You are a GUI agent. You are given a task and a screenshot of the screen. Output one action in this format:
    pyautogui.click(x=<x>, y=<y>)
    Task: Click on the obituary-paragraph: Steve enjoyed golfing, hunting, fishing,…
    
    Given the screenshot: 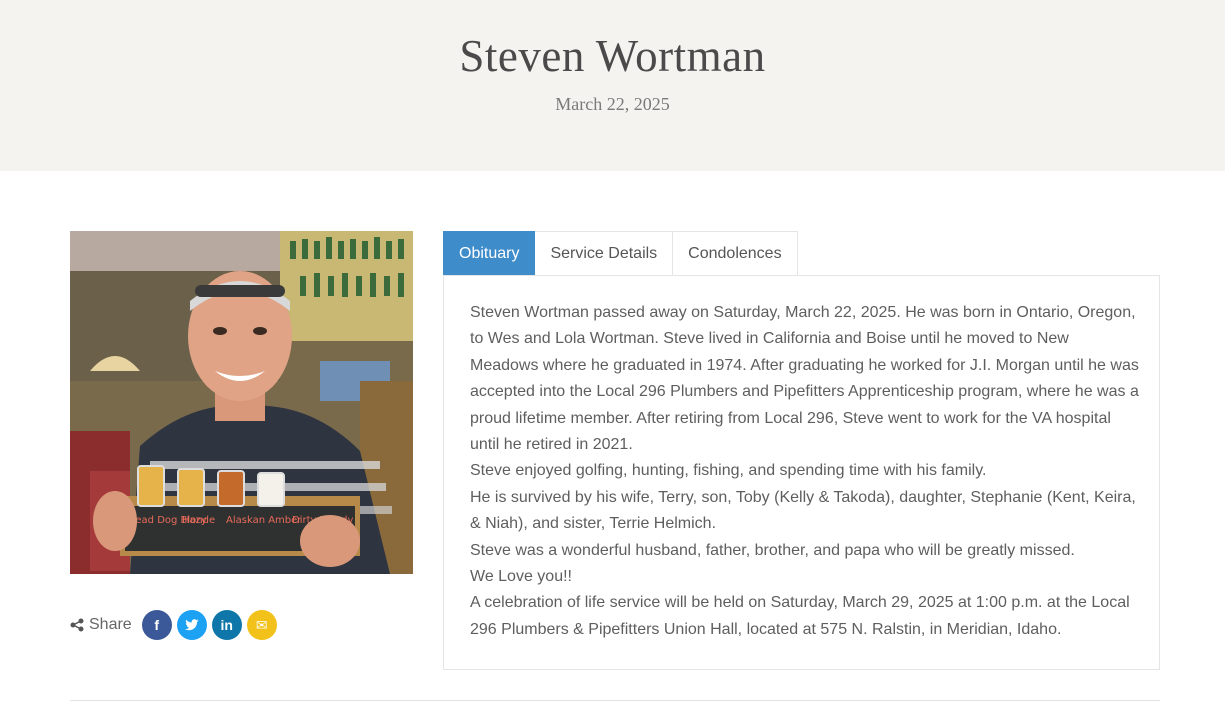 What is the action you would take?
    pyautogui.click(x=728, y=471)
    